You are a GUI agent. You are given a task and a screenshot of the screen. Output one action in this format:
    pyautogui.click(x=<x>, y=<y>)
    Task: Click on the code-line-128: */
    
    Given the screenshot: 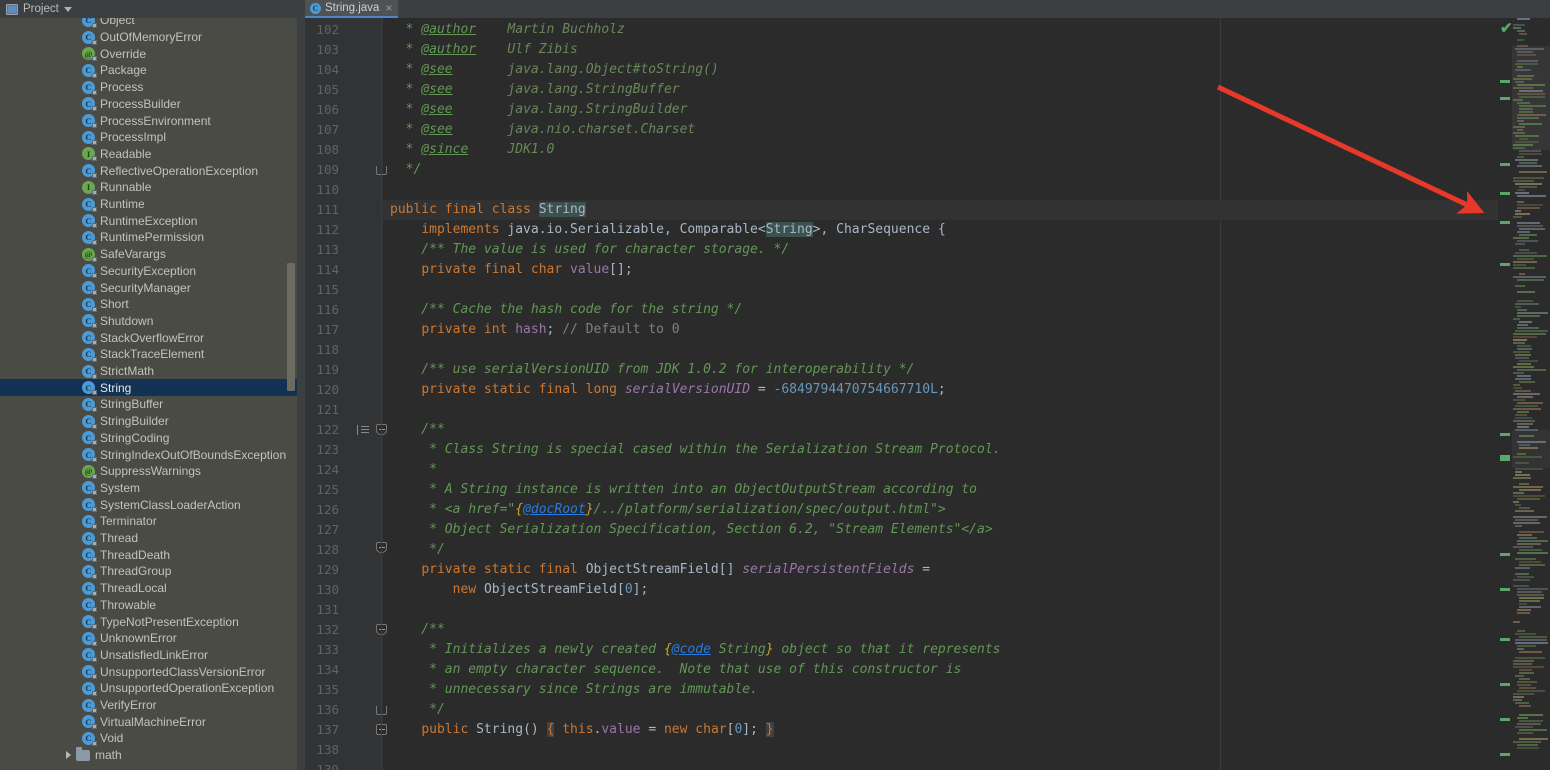 What is the action you would take?
    pyautogui.click(x=966, y=550)
    